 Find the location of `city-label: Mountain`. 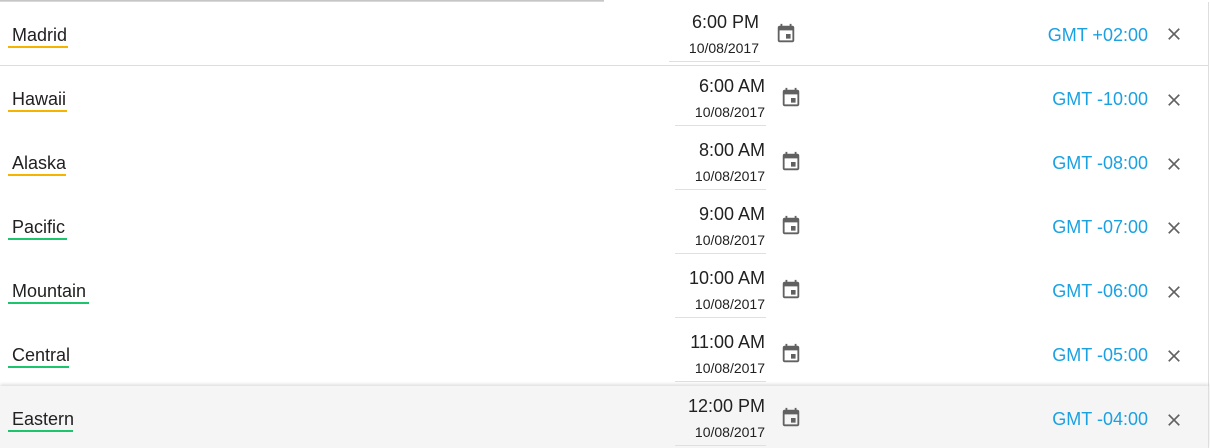

city-label: Mountain is located at coordinates (49, 292).